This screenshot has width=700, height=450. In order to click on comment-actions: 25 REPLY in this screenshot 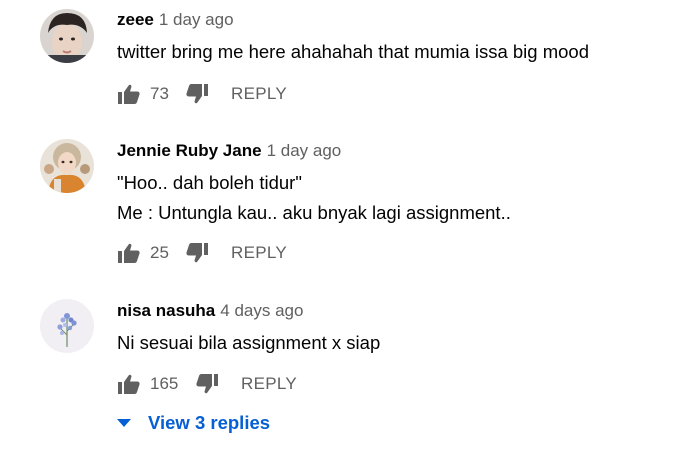, I will do `click(202, 253)`.